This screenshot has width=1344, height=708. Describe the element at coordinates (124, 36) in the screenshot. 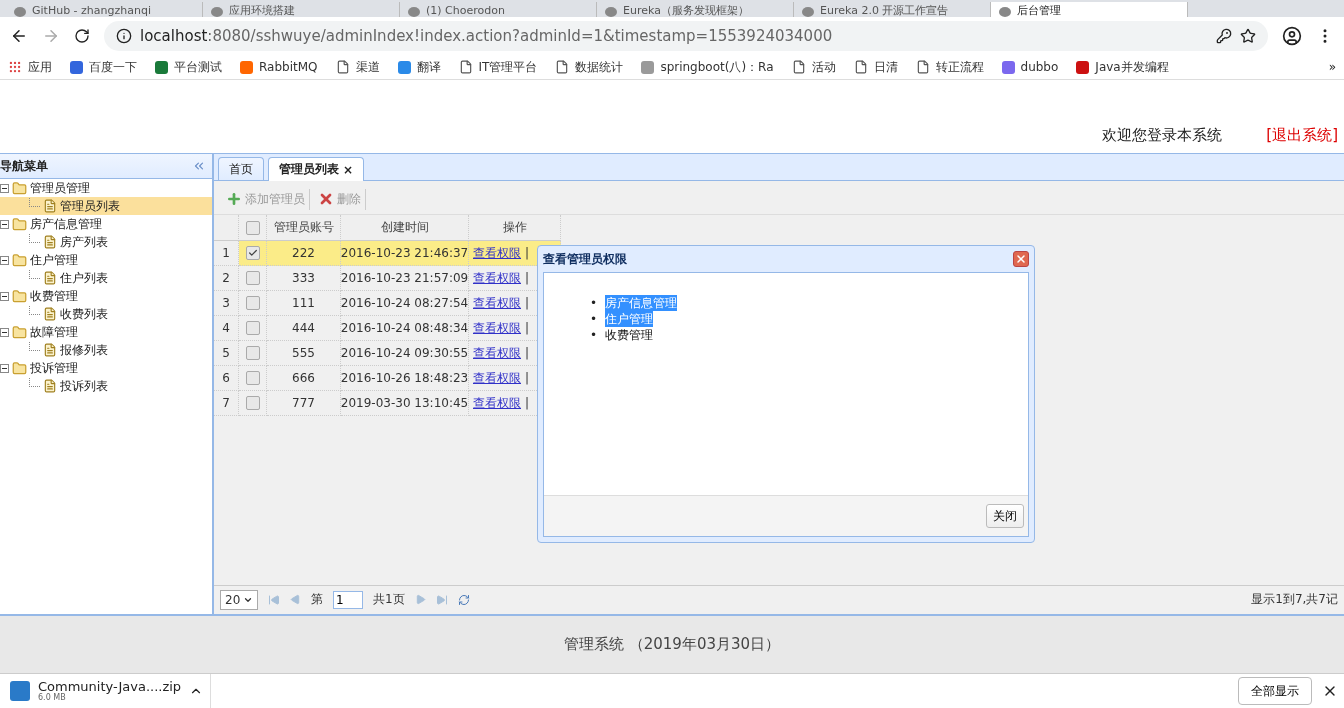

I see `info-icon` at that location.